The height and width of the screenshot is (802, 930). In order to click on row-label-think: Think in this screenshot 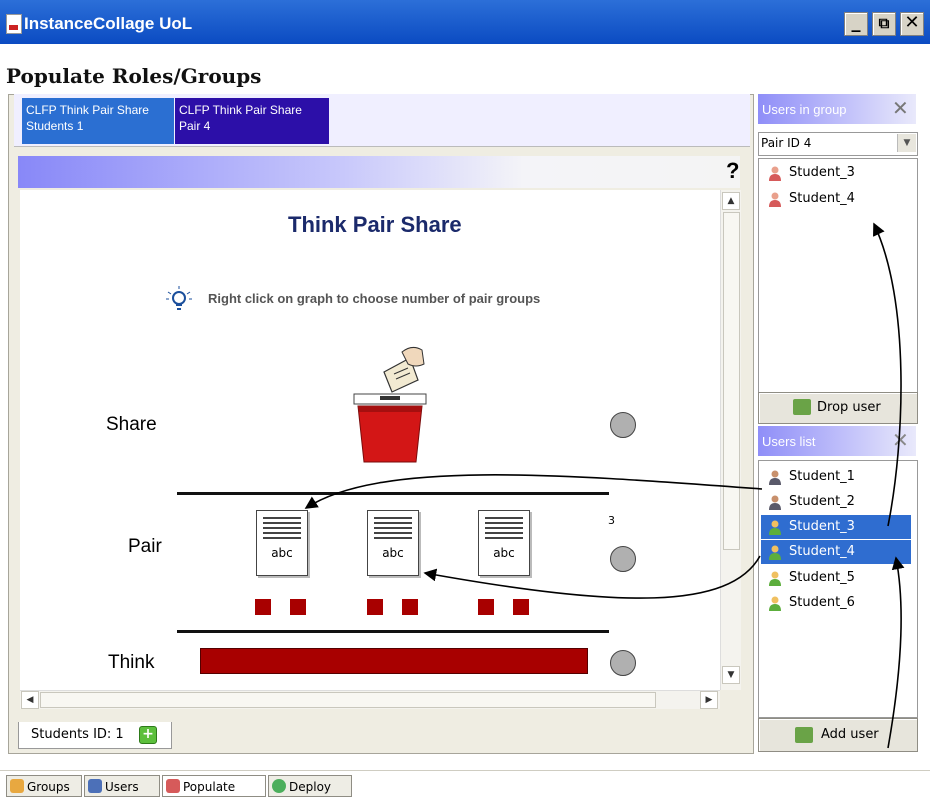, I will do `click(131, 662)`.